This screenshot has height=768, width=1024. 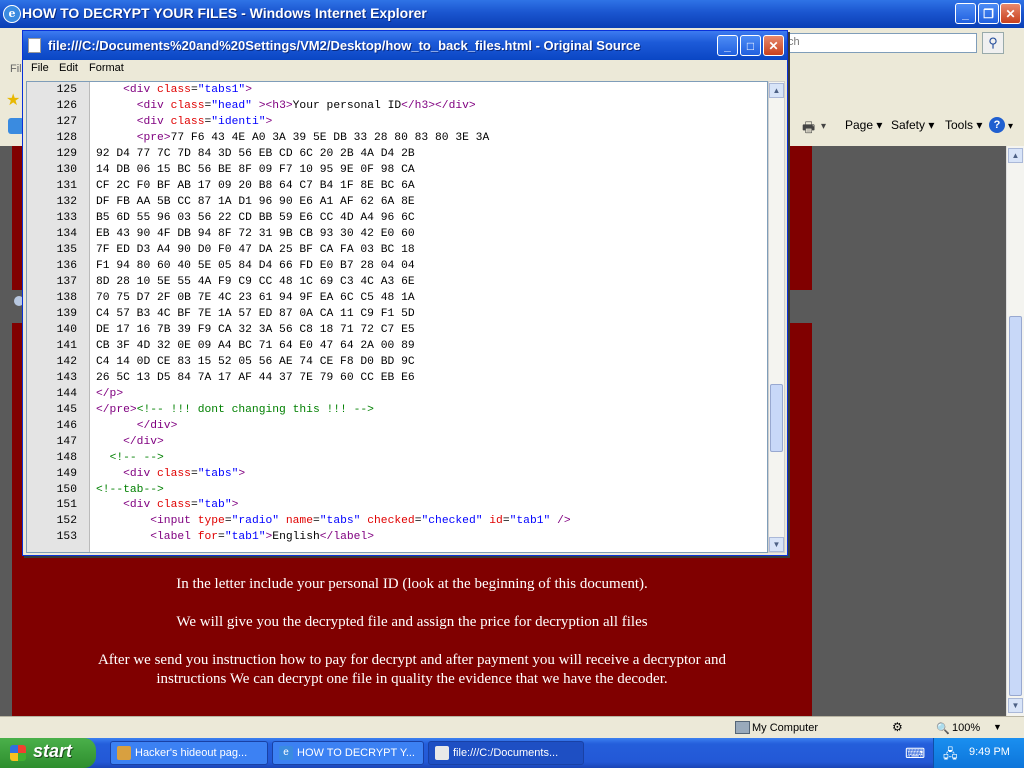 I want to click on source-scroll-up-icon: ▲, so click(x=776, y=90).